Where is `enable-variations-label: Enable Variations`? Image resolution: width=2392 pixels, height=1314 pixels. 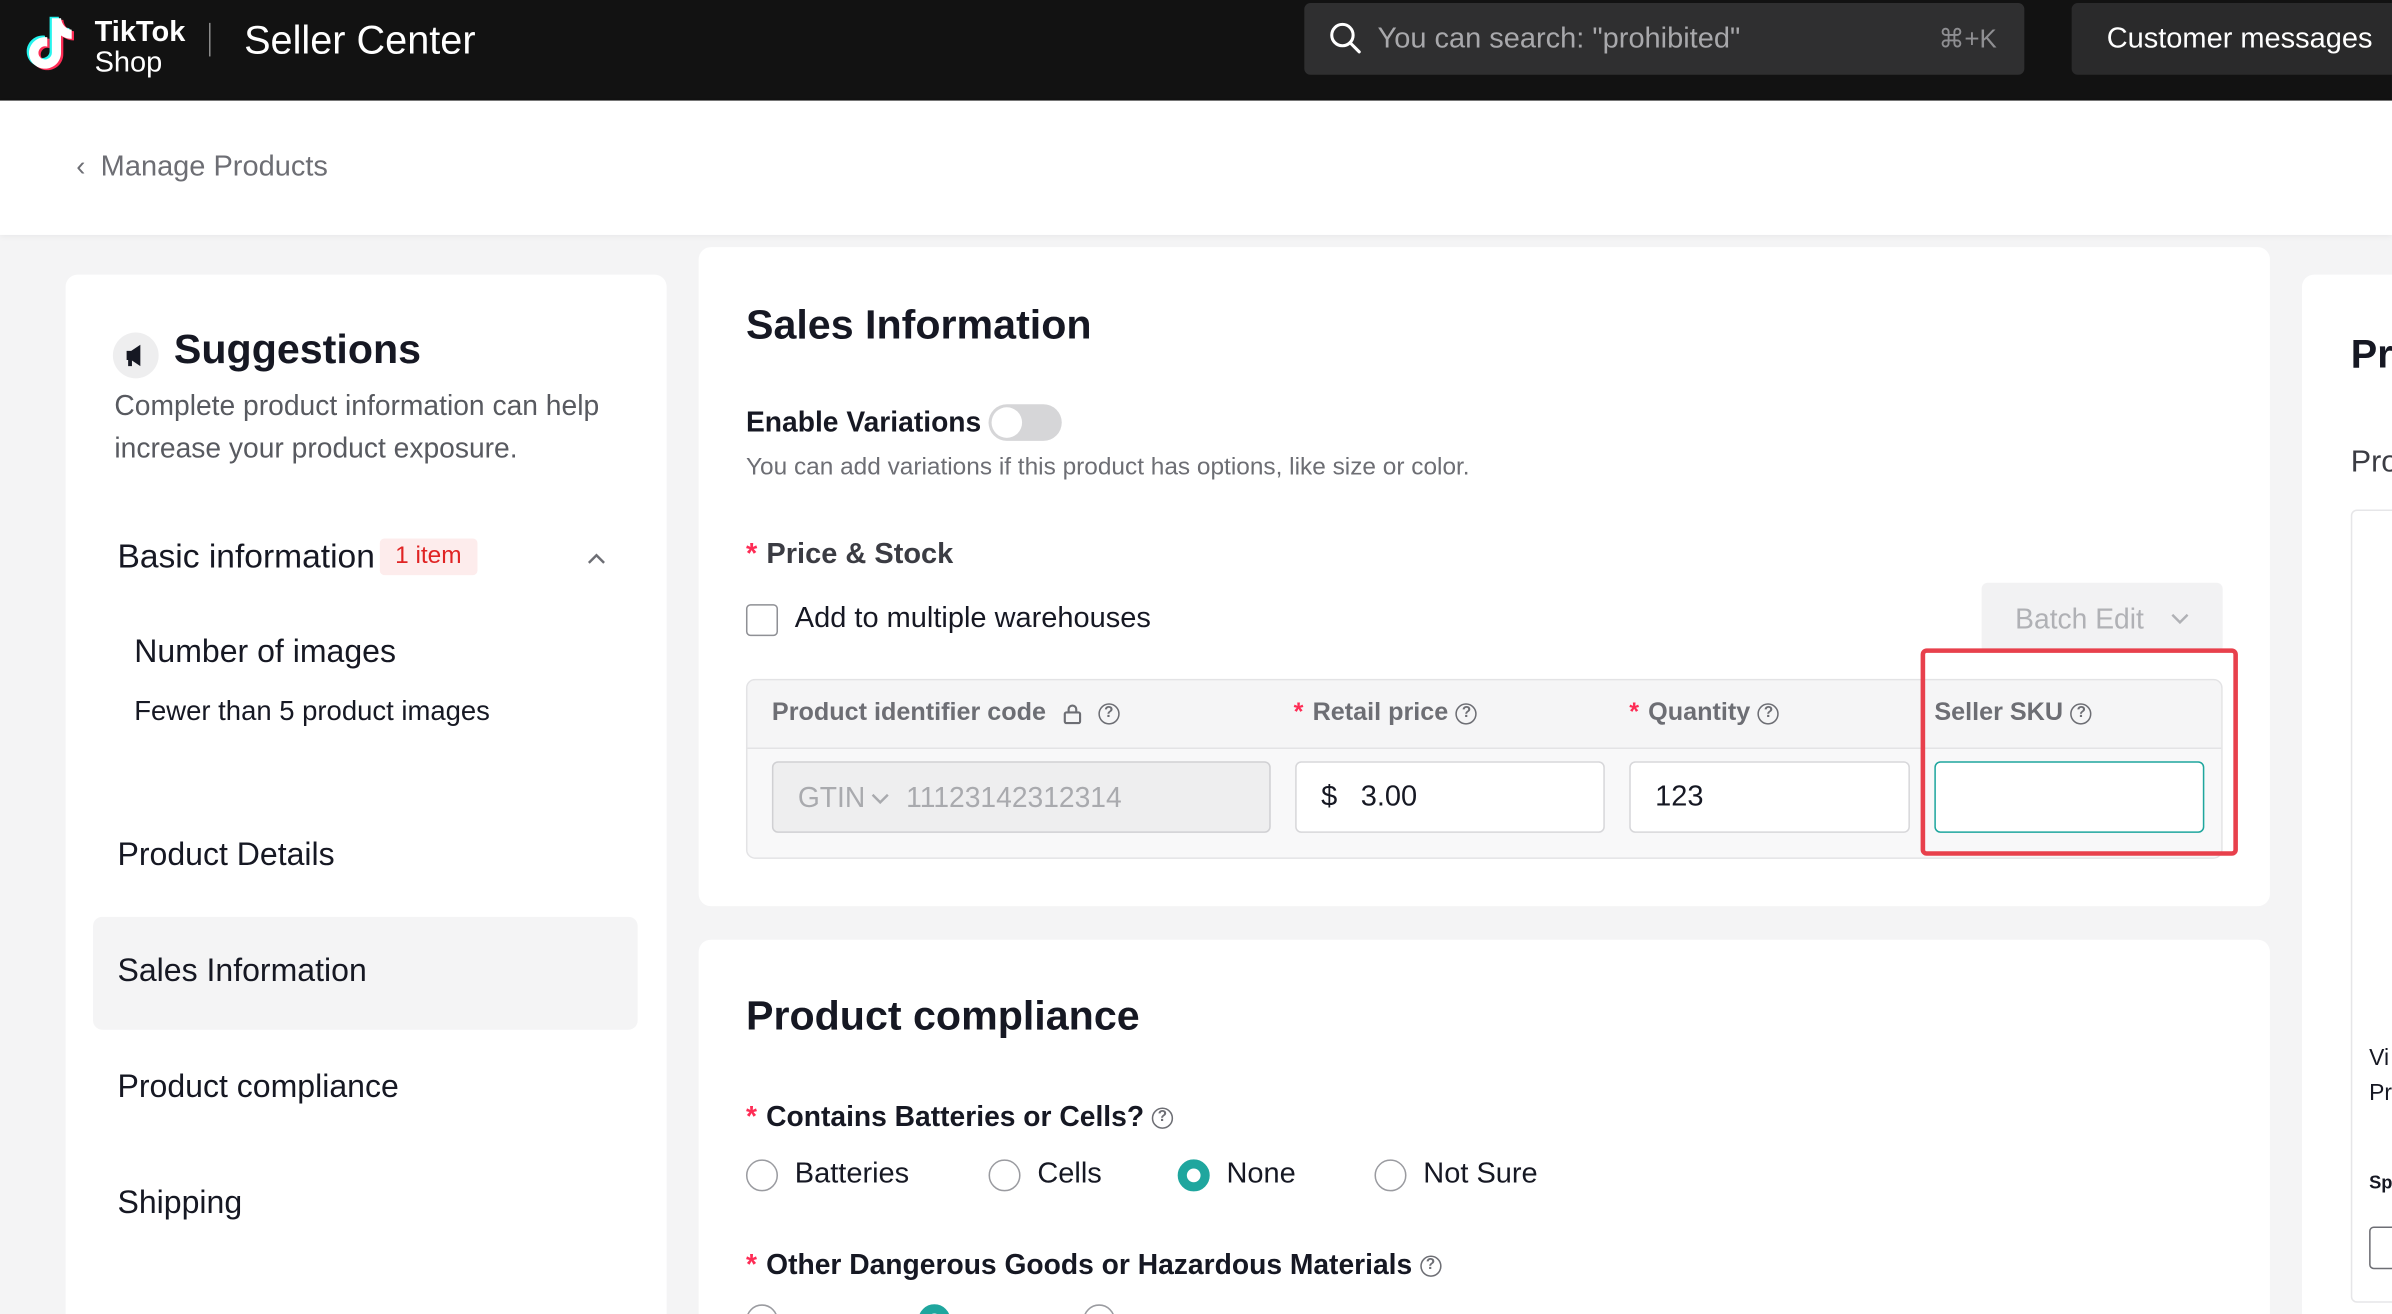
enable-variations-label: Enable Variations is located at coordinates (863, 421).